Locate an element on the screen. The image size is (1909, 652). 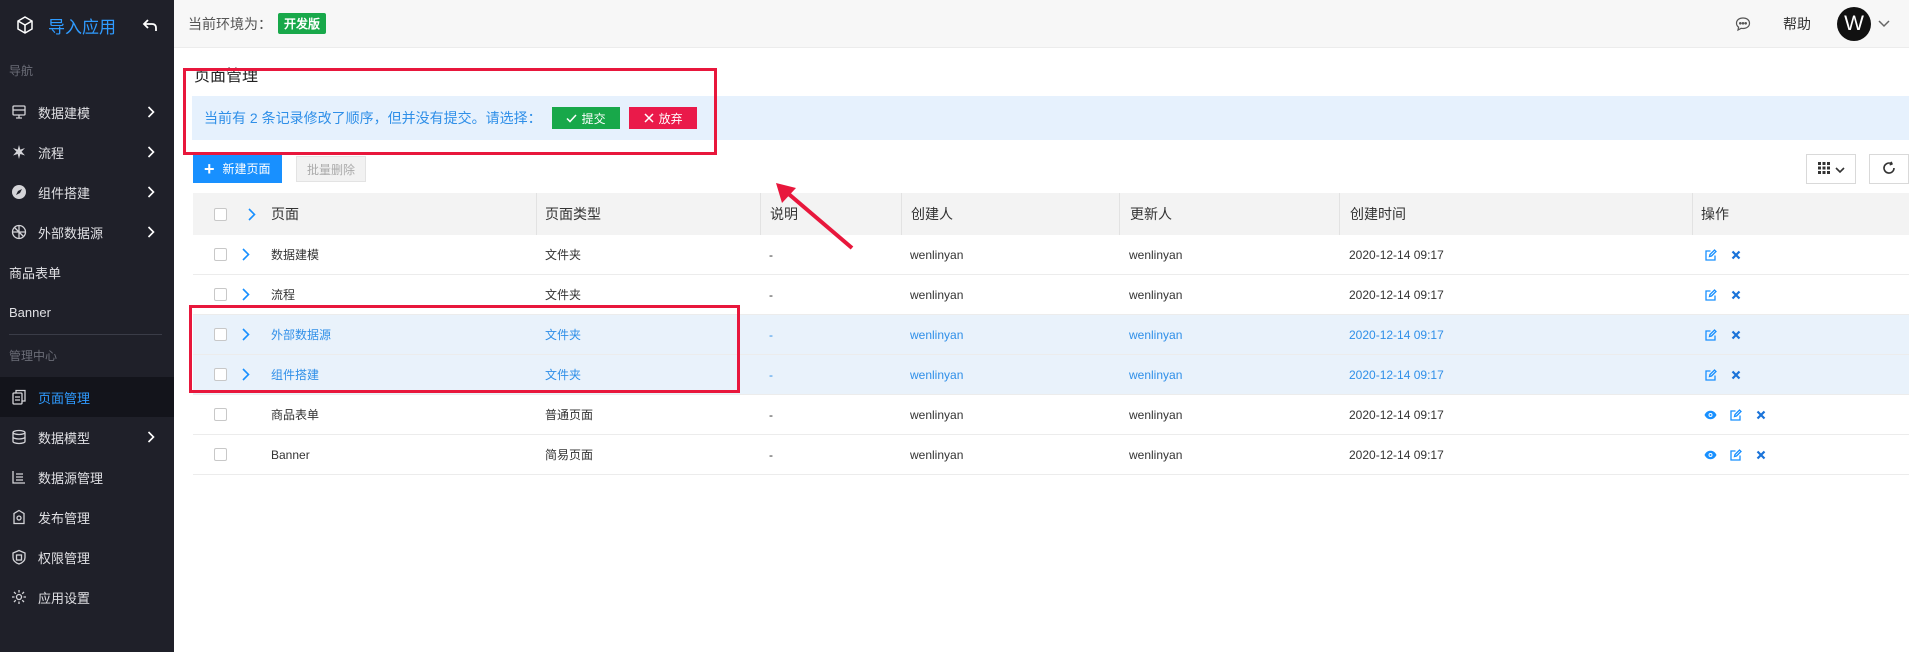
sidebar-item-page-1: Banner is located at coordinates (87, 312).